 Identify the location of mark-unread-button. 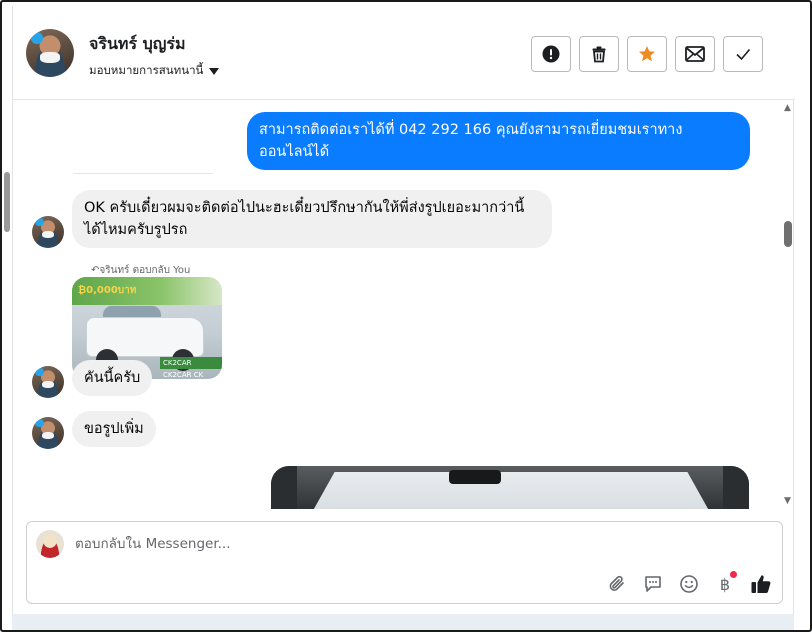
(695, 54).